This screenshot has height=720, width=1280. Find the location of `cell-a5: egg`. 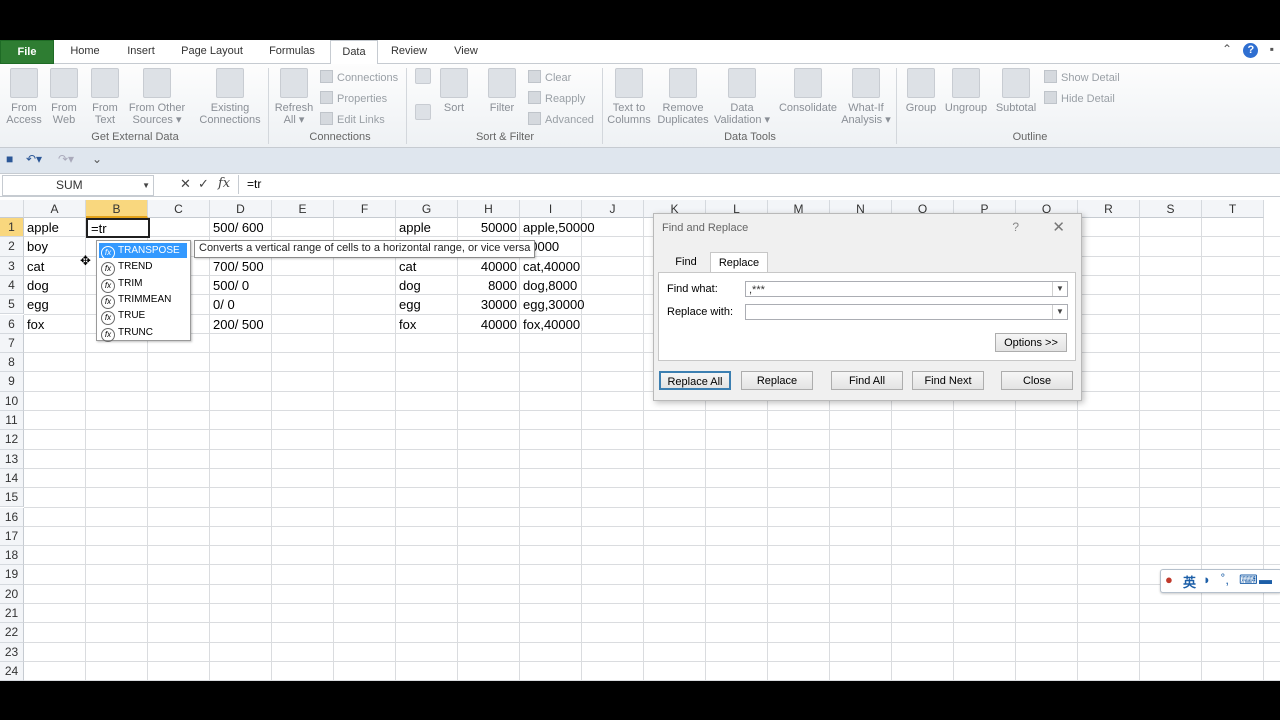

cell-a5: egg is located at coordinates (55, 304).